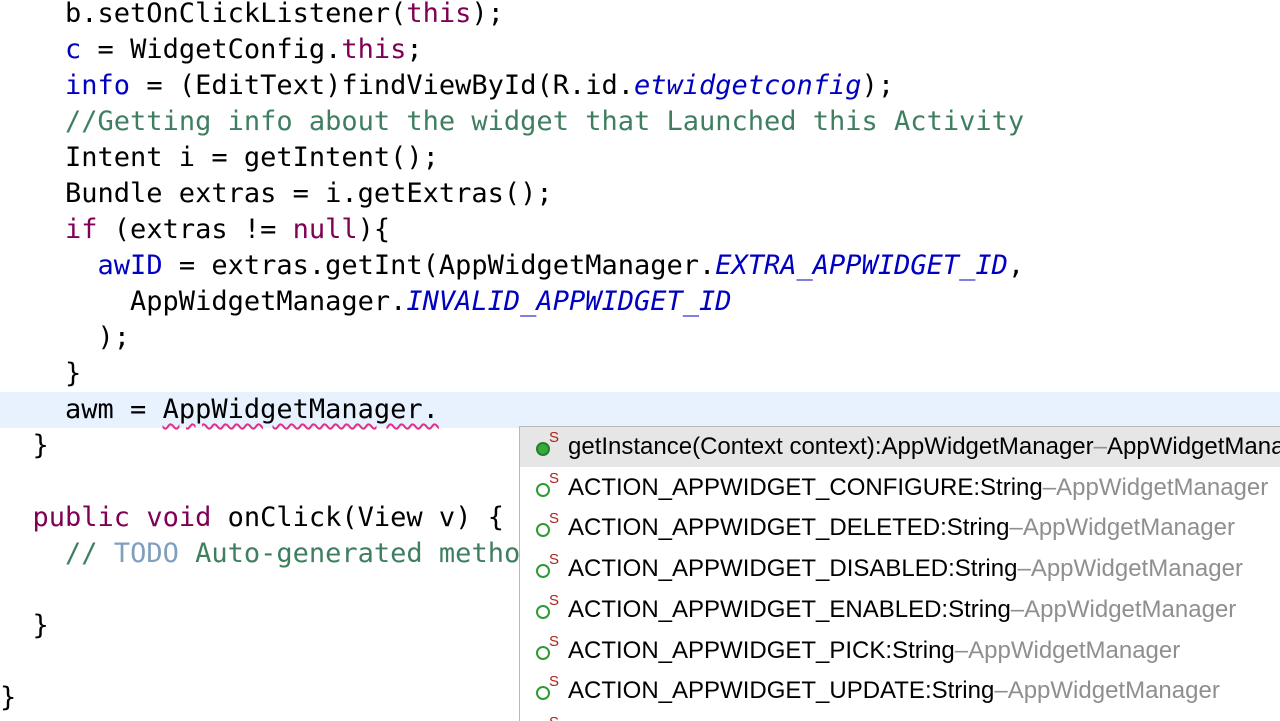 The image size is (1280, 721). Describe the element at coordinates (727, 650) in the screenshot. I see `proposal-name: ACTION_APPWIDGET_PICK` at that location.